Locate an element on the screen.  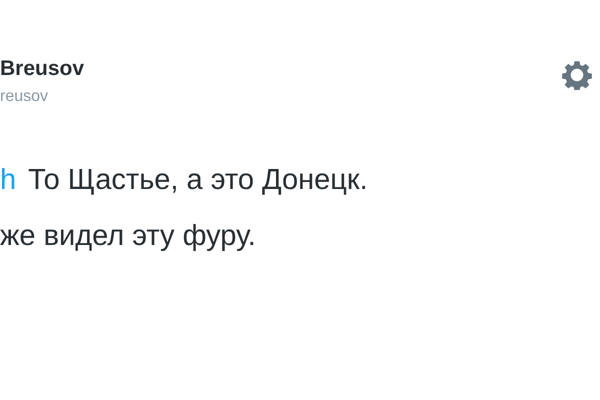
settings-icon is located at coordinates (577, 75).